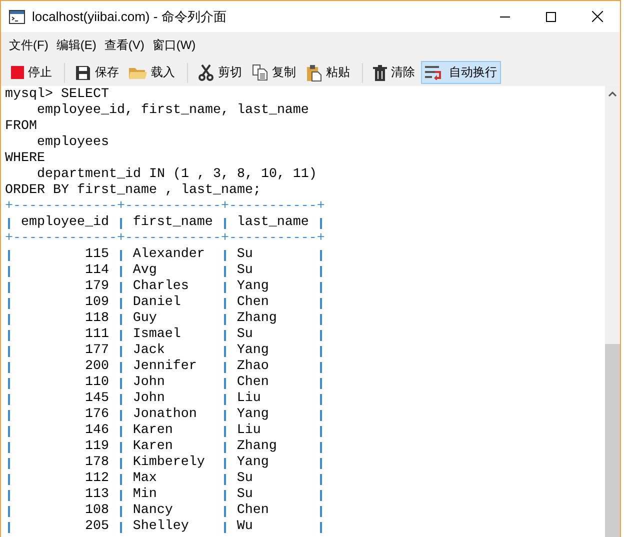  Describe the element at coordinates (597, 16) in the screenshot. I see `close-icon` at that location.